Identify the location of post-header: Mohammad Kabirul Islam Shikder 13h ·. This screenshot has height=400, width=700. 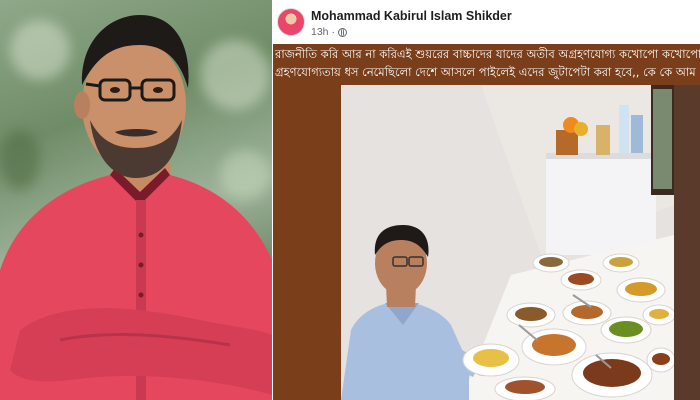
(486, 22).